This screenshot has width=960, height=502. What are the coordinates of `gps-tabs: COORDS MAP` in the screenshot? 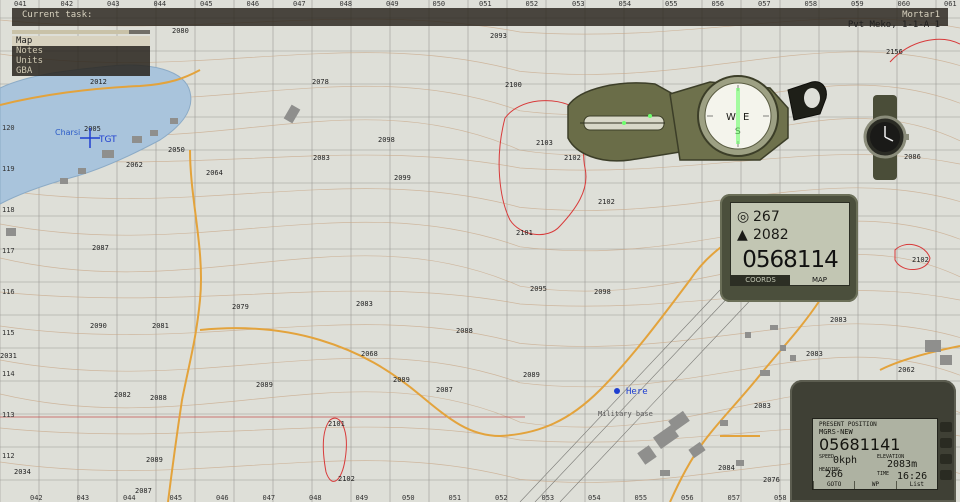 It's located at (790, 280).